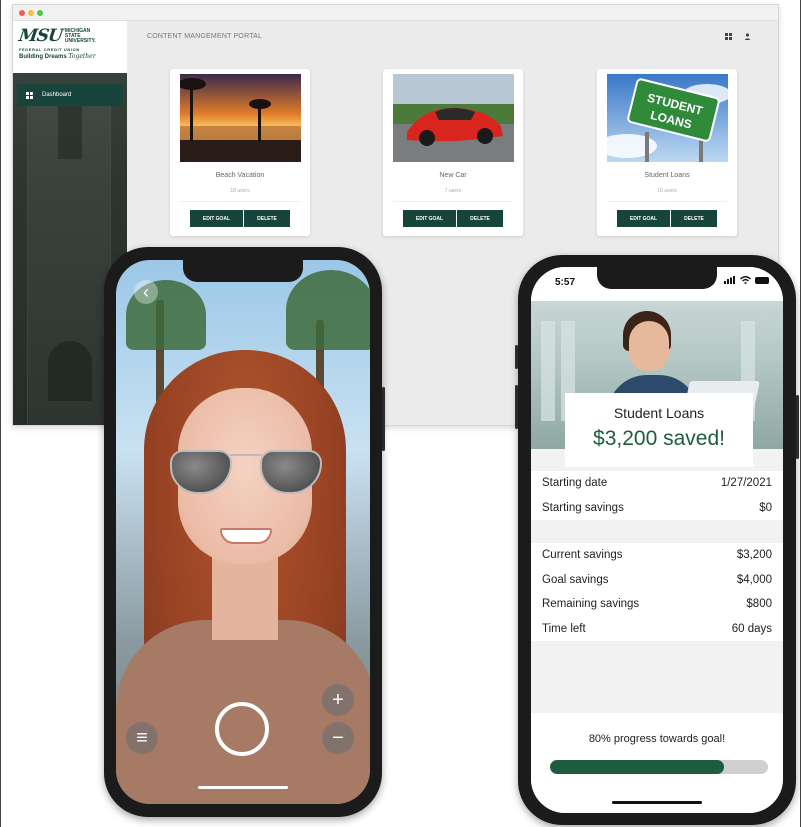 Image resolution: width=801 pixels, height=827 pixels. I want to click on logo-fcu: FEDERAL CREDIT UNION, so click(49, 49).